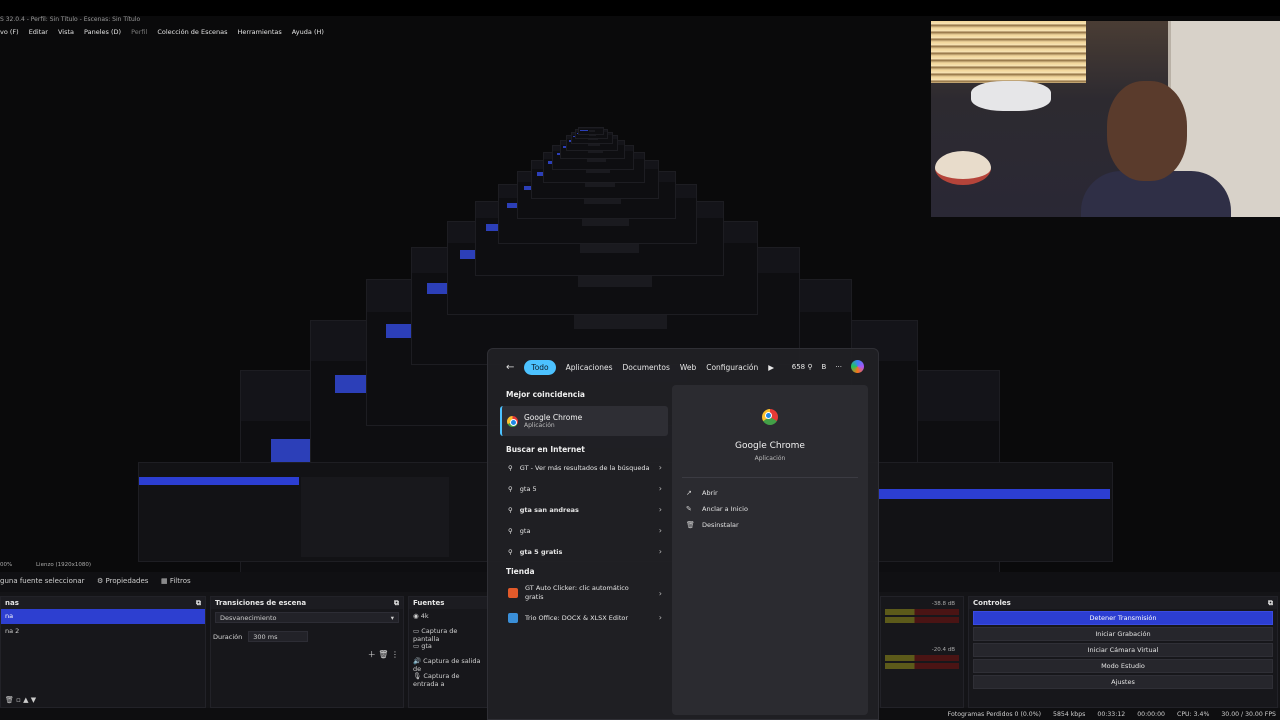  I want to click on source-item: ◉ 4k, so click(449, 616).